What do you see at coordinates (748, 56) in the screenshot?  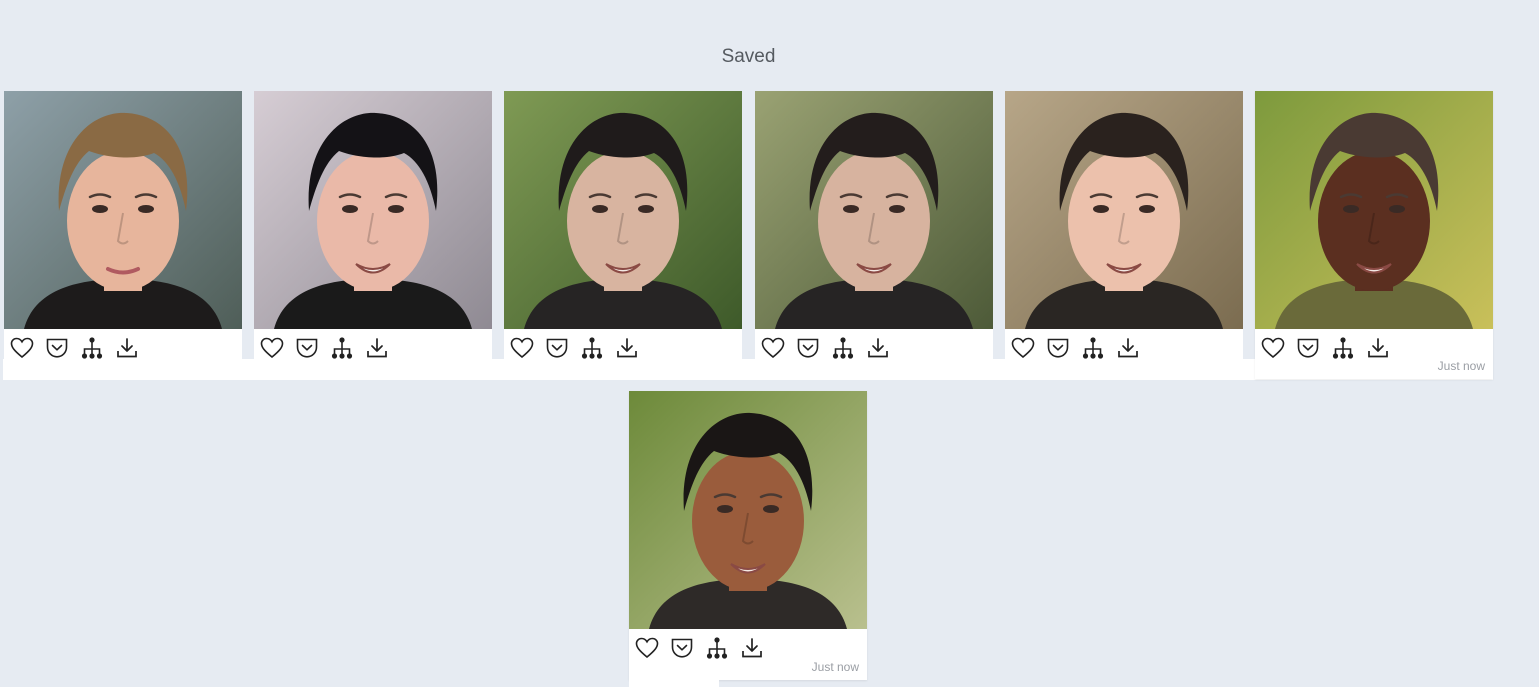 I see `page-title: Saved` at bounding box center [748, 56].